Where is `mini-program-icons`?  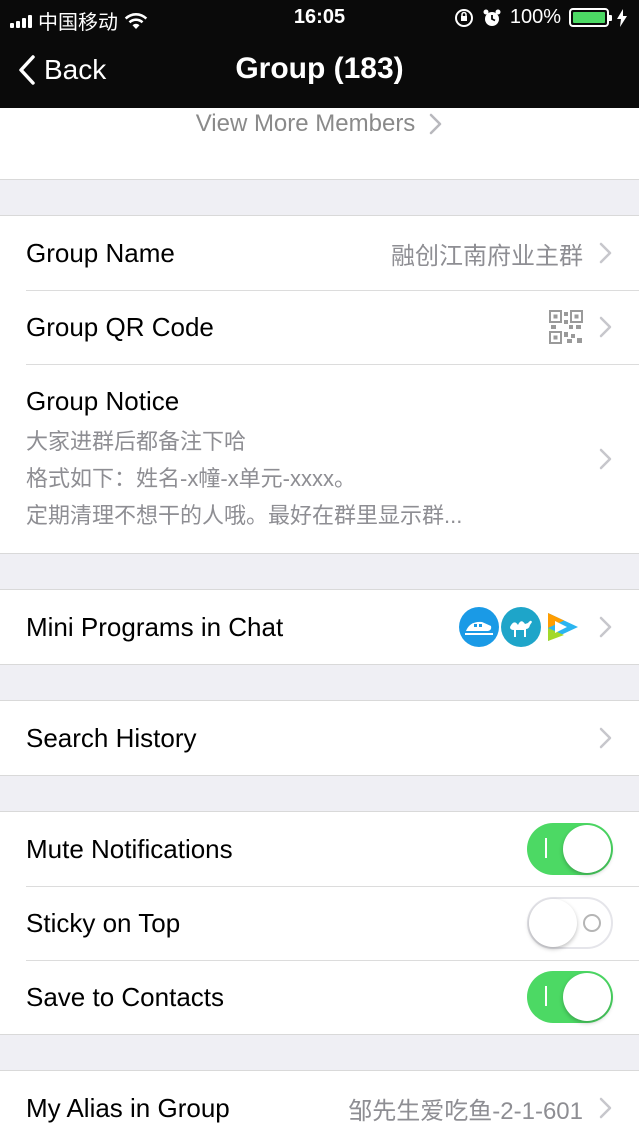
mini-program-icons is located at coordinates (520, 627).